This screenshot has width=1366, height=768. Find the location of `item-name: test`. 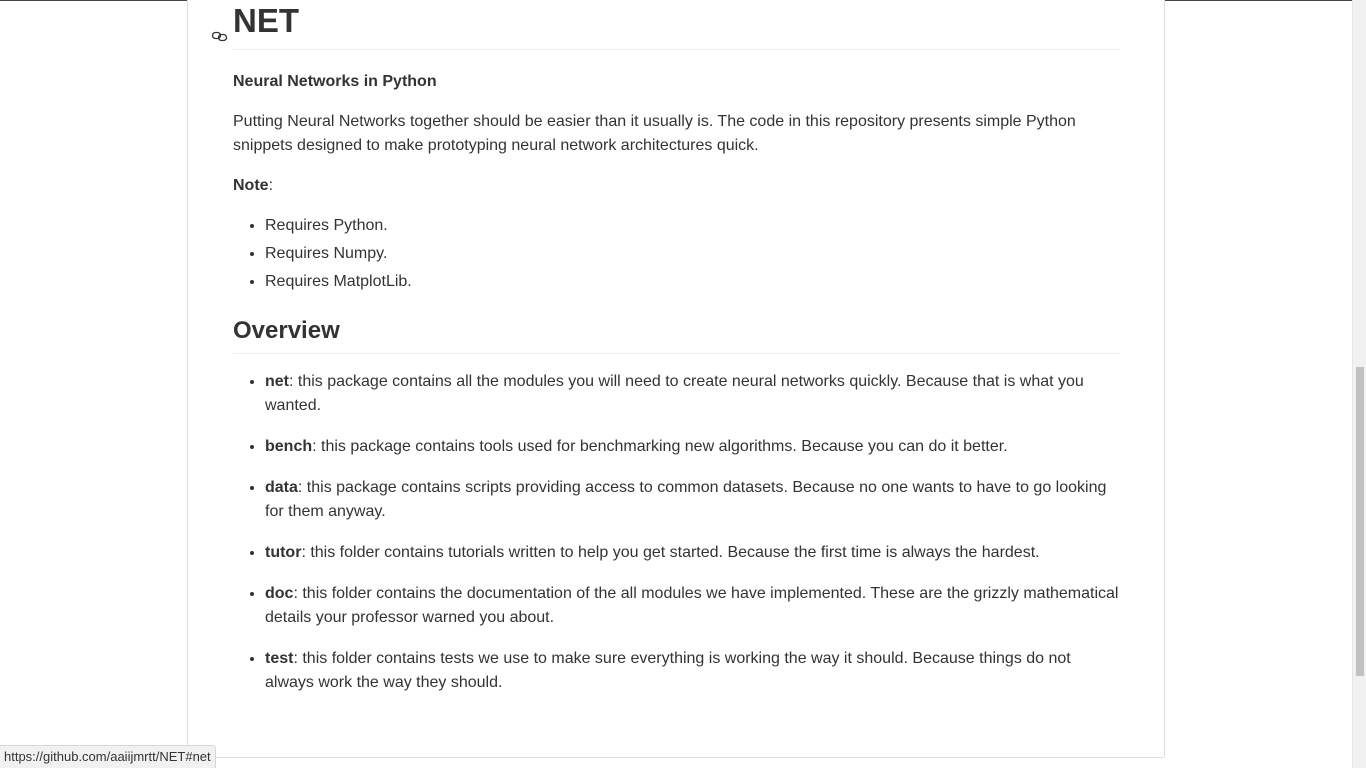

item-name: test is located at coordinates (279, 658).